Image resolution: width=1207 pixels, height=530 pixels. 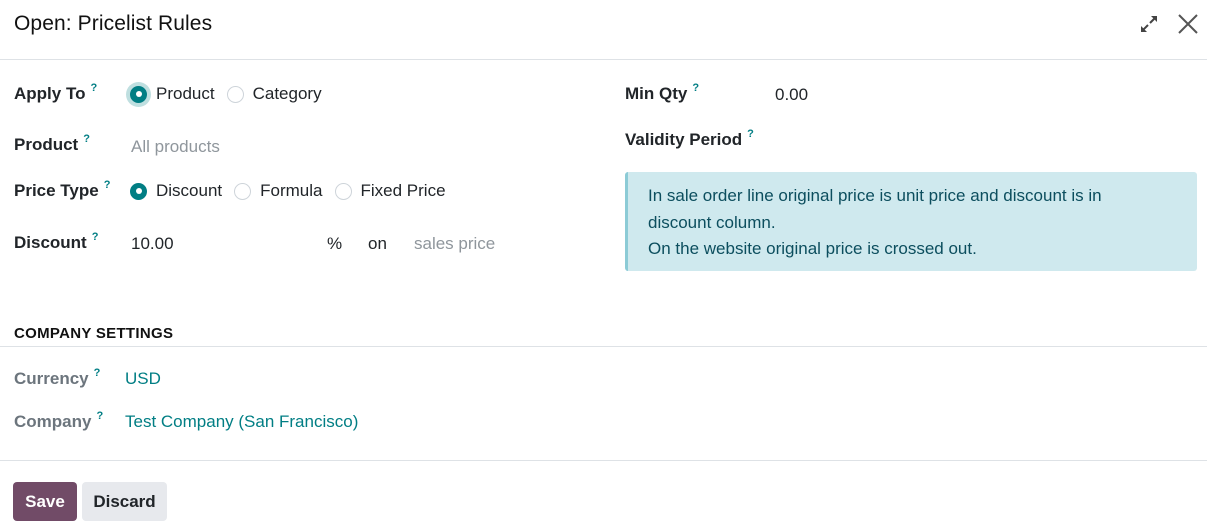 What do you see at coordinates (152, 244) in the screenshot?
I see `discount-input: 10.00` at bounding box center [152, 244].